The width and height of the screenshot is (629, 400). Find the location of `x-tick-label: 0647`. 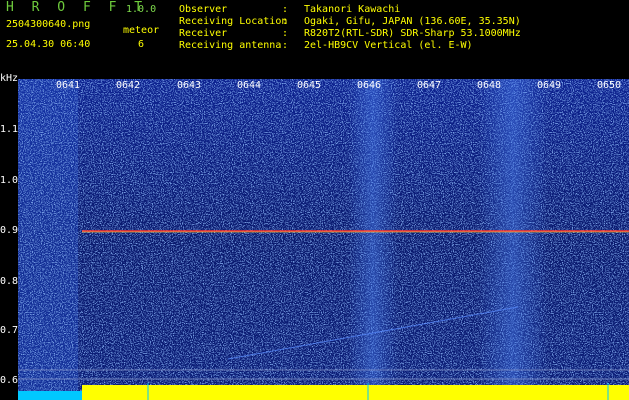

x-tick-label: 0647 is located at coordinates (429, 85).